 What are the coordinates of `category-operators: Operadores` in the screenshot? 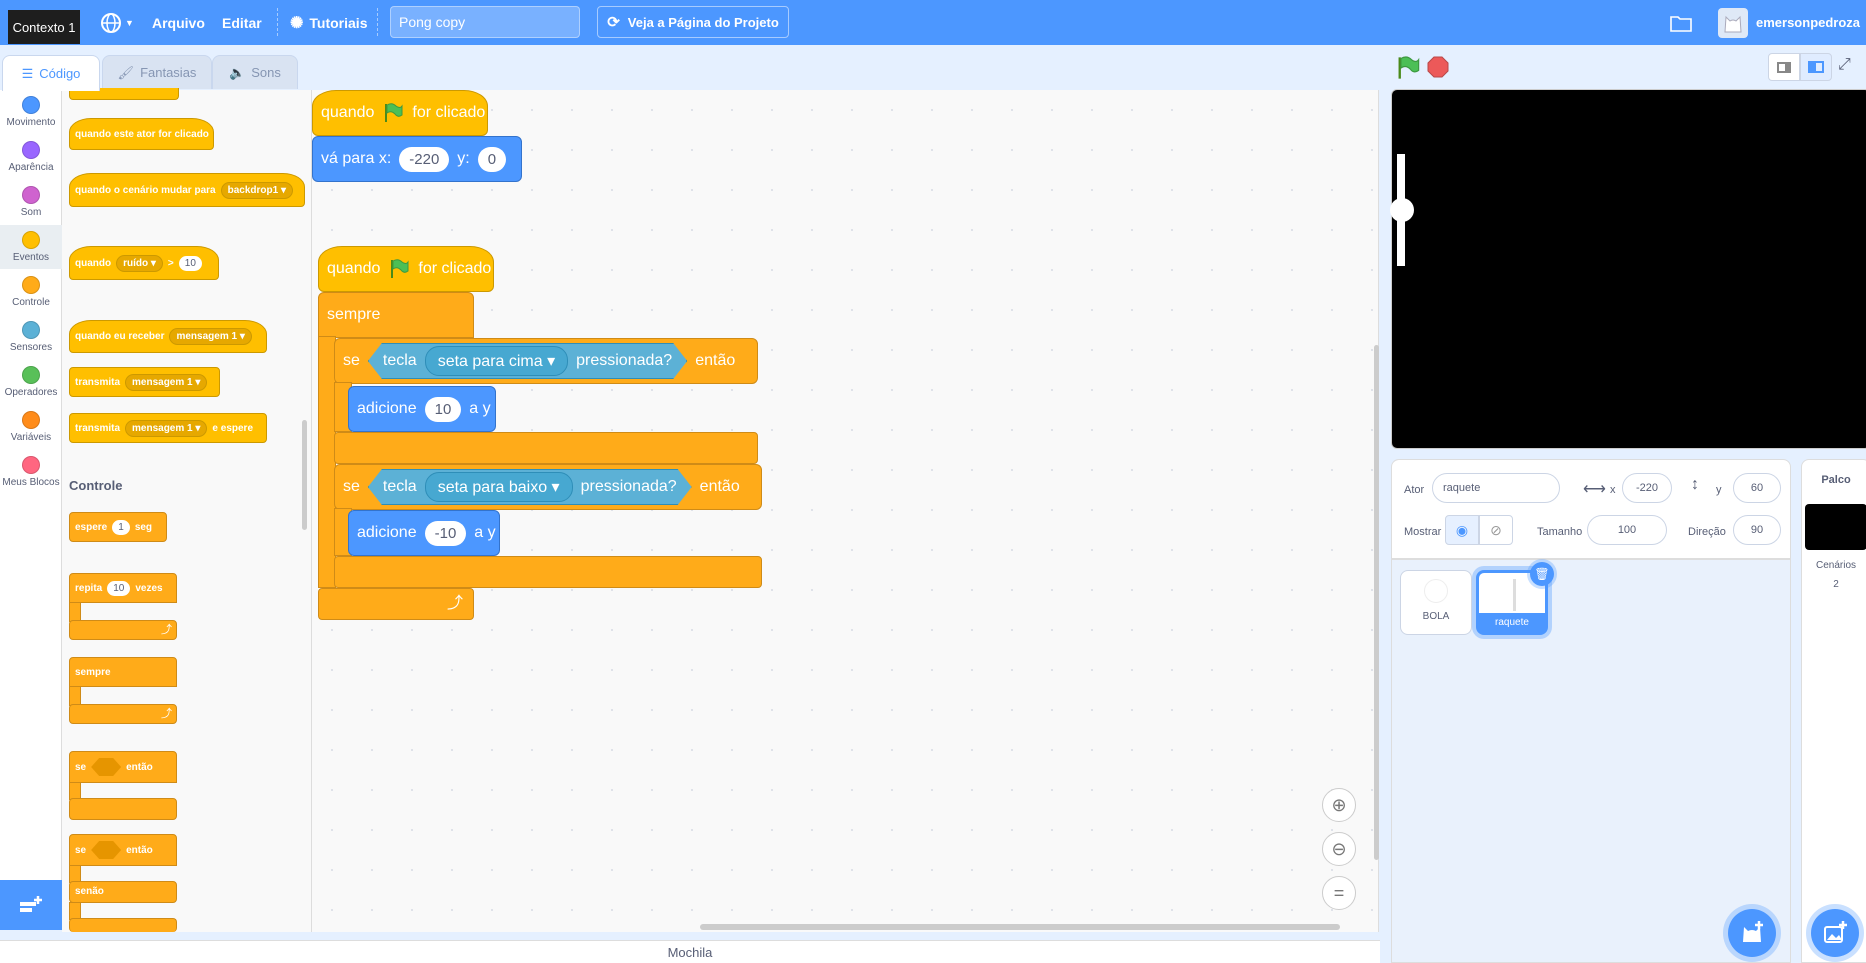 It's located at (31, 382).